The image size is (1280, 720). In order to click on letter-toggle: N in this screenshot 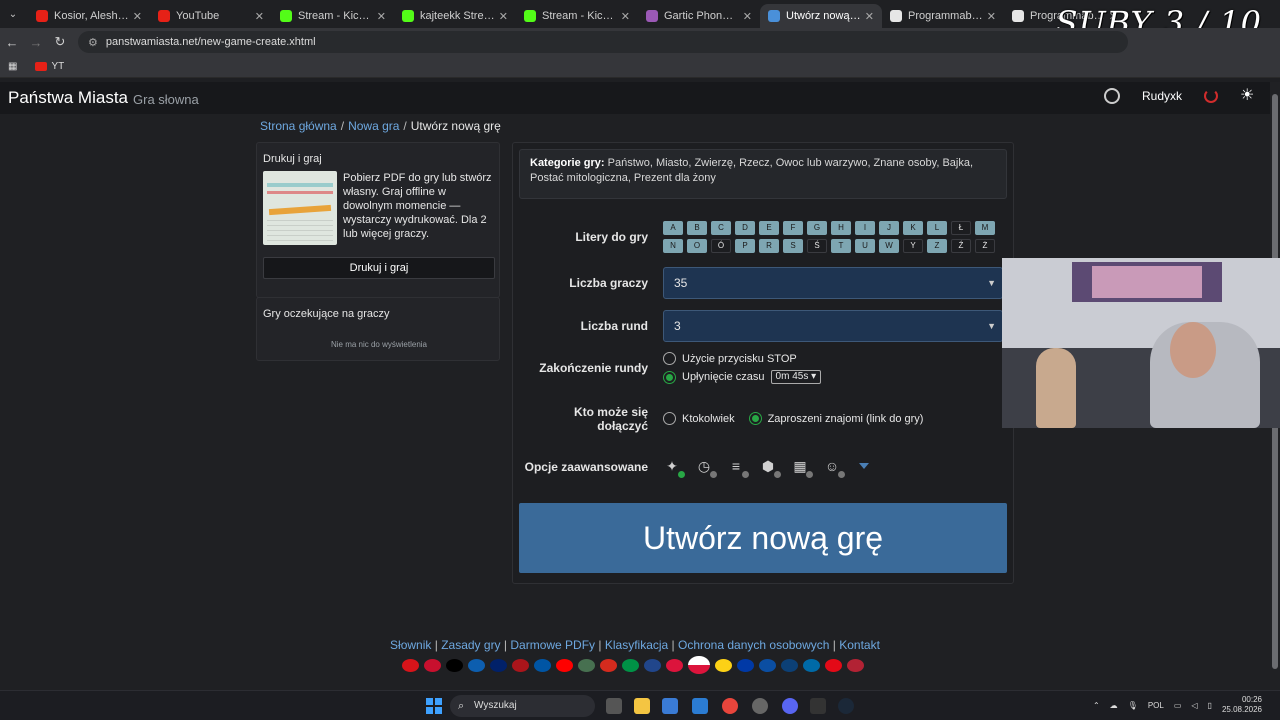, I will do `click(673, 246)`.